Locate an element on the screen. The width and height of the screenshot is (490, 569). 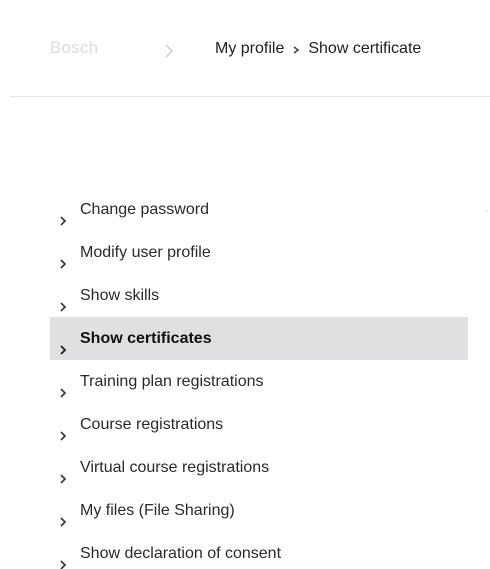
menu-item-training-plan-registrations: Training plan registrations is located at coordinates (259, 381).